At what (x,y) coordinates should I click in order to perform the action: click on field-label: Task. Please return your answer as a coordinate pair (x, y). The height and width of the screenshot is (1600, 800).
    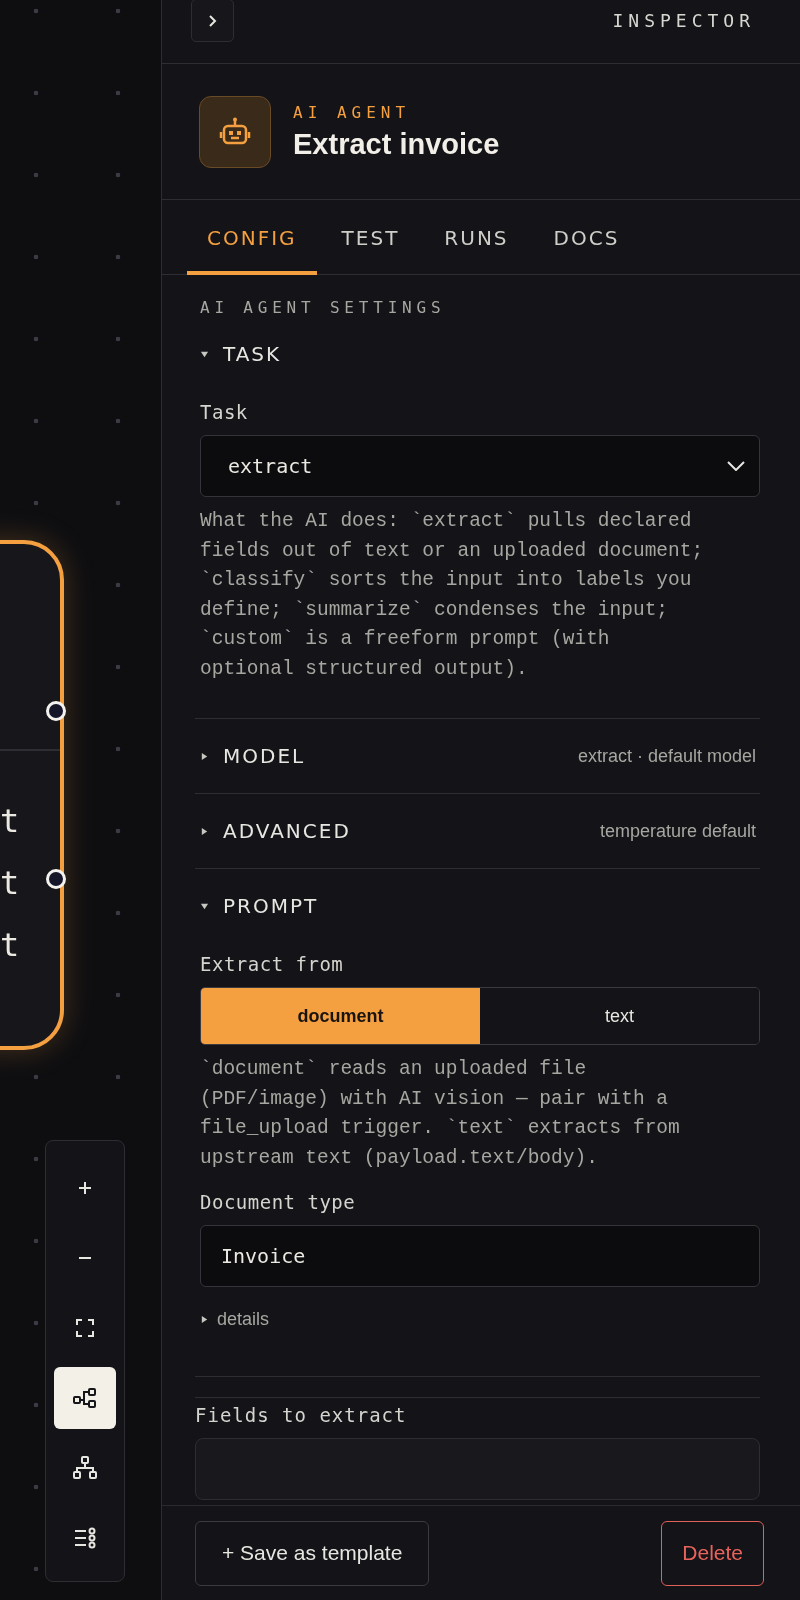
    Looking at the image, I should click on (224, 412).